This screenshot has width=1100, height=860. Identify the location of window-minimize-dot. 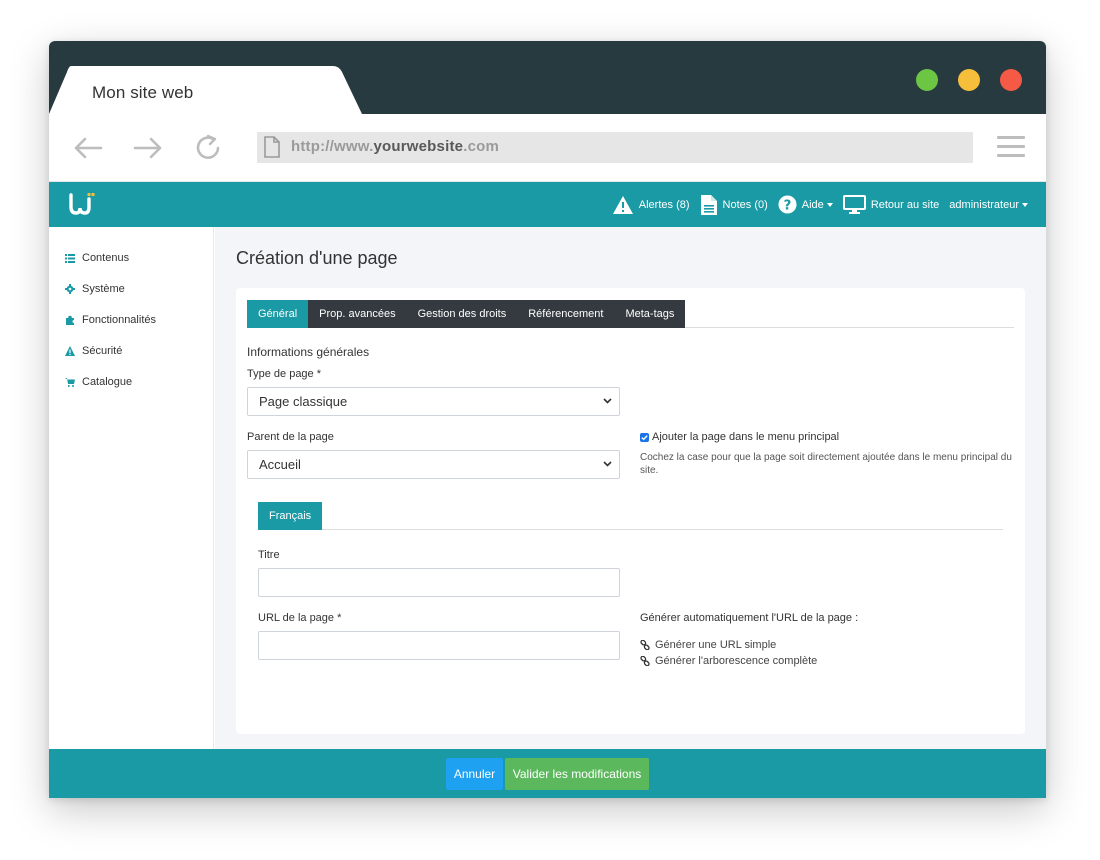
(969, 80).